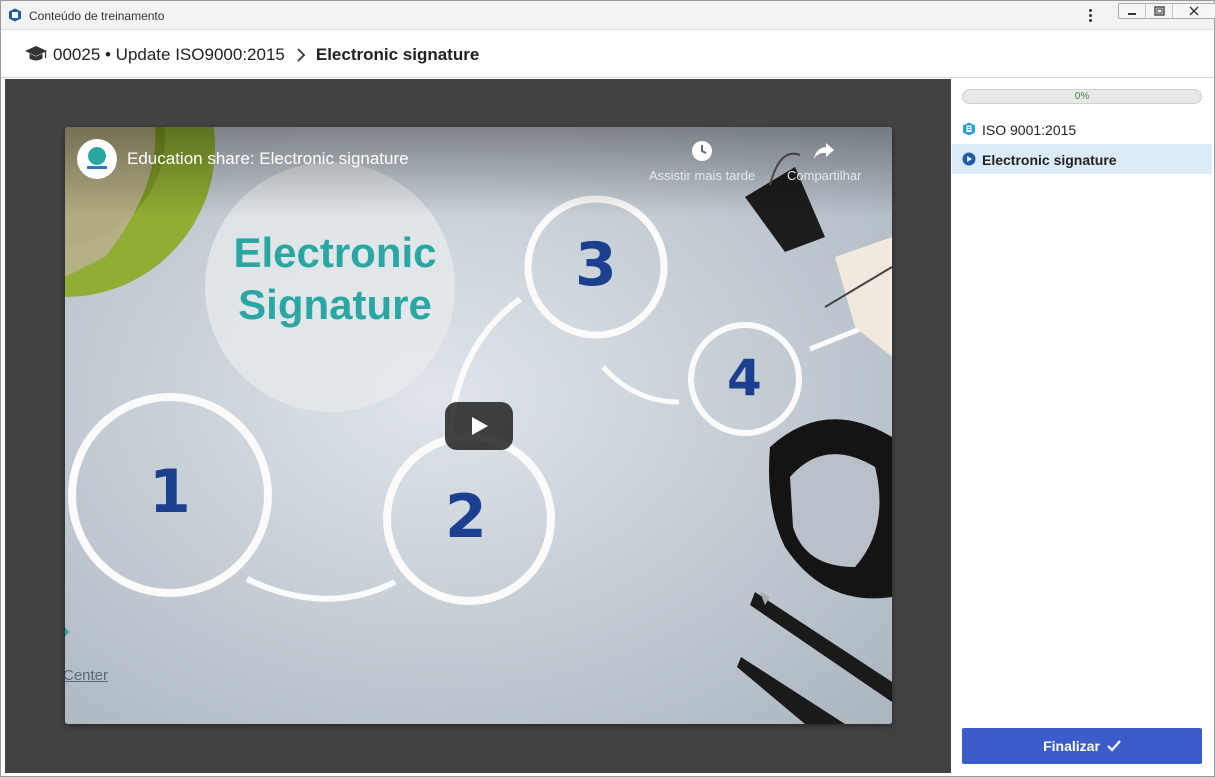 The width and height of the screenshot is (1215, 777). What do you see at coordinates (335, 279) in the screenshot?
I see `slide-title: Electronic Signature` at bounding box center [335, 279].